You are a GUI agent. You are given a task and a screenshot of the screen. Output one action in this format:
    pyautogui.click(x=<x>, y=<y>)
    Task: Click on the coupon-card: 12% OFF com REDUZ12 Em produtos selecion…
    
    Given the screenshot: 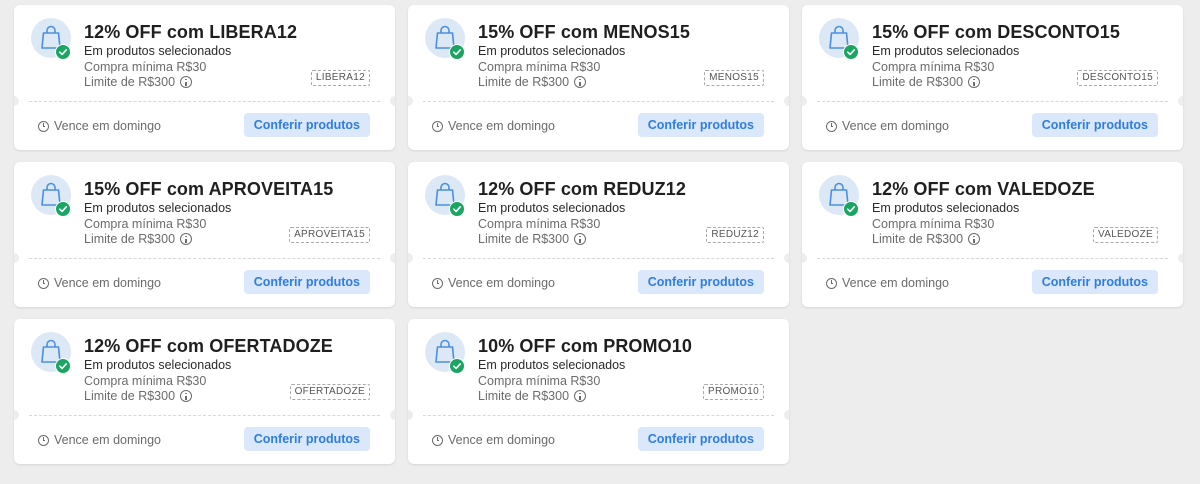 What is the action you would take?
    pyautogui.click(x=598, y=234)
    